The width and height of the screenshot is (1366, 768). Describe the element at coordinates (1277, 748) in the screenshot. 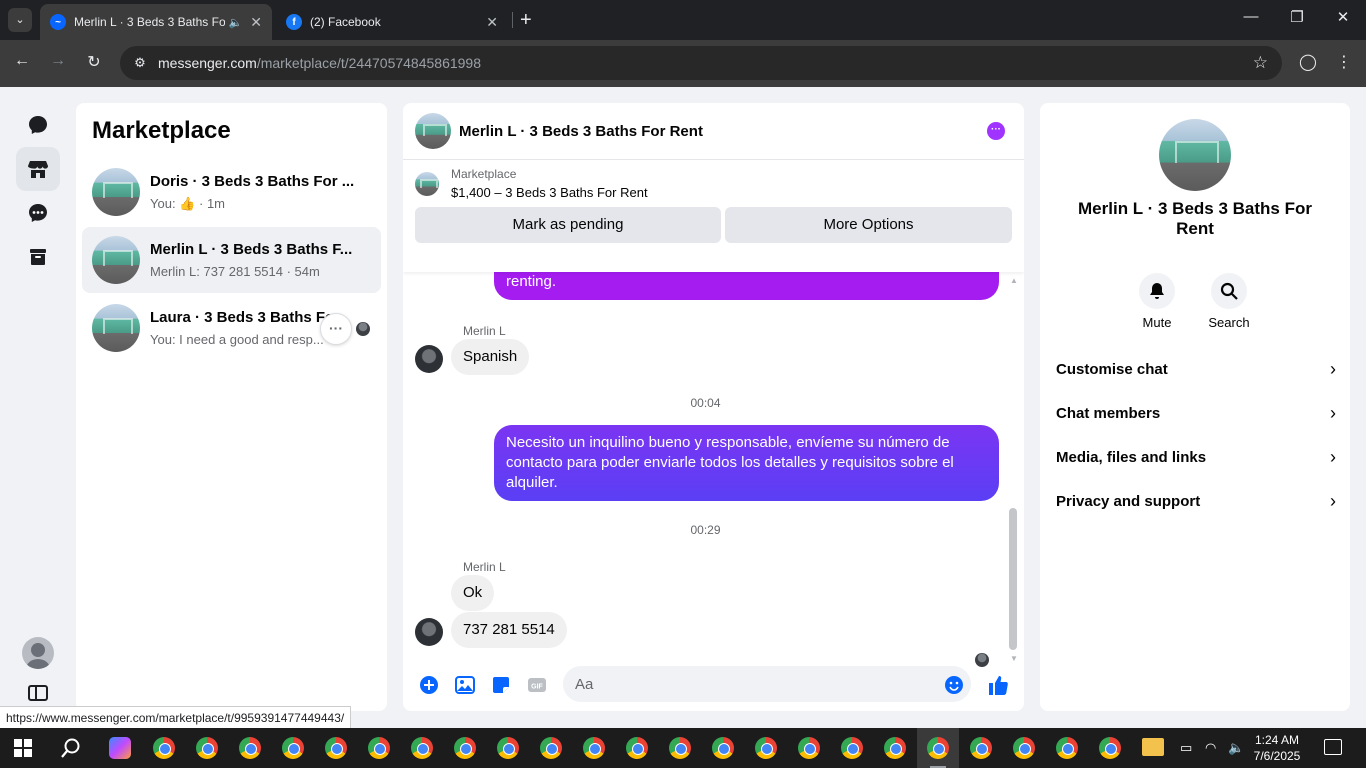

I see `system-clock: 1:24 AM 7/6/2025` at that location.